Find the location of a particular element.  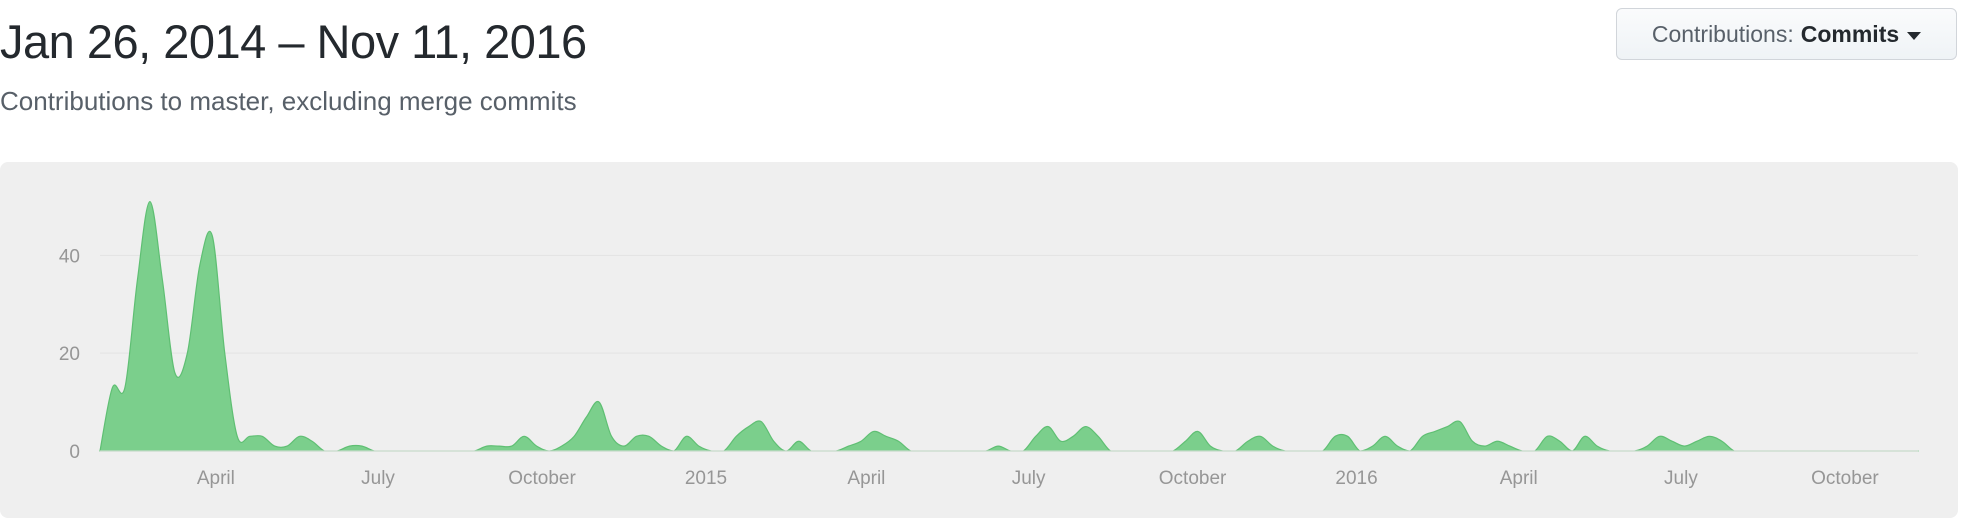

contributions-value: Commits is located at coordinates (1850, 33).